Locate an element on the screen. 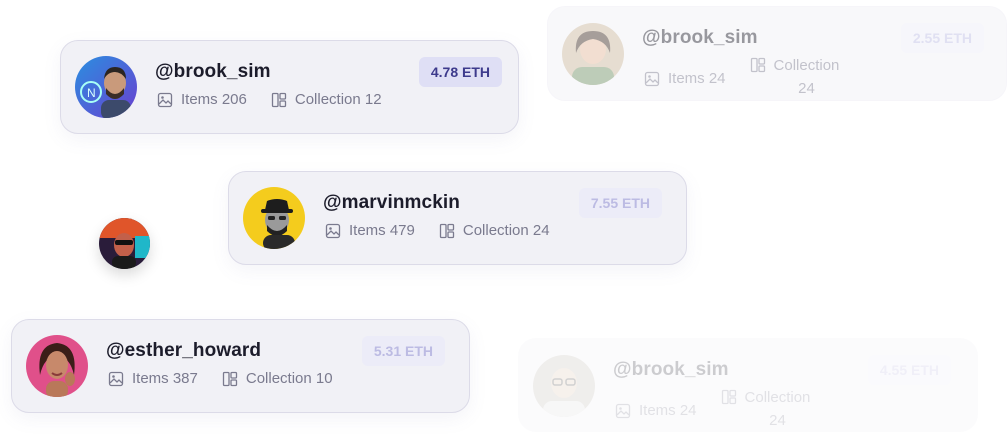 Image resolution: width=1007 pixels, height=448 pixels. collection-stat: Collection 12 is located at coordinates (326, 99).